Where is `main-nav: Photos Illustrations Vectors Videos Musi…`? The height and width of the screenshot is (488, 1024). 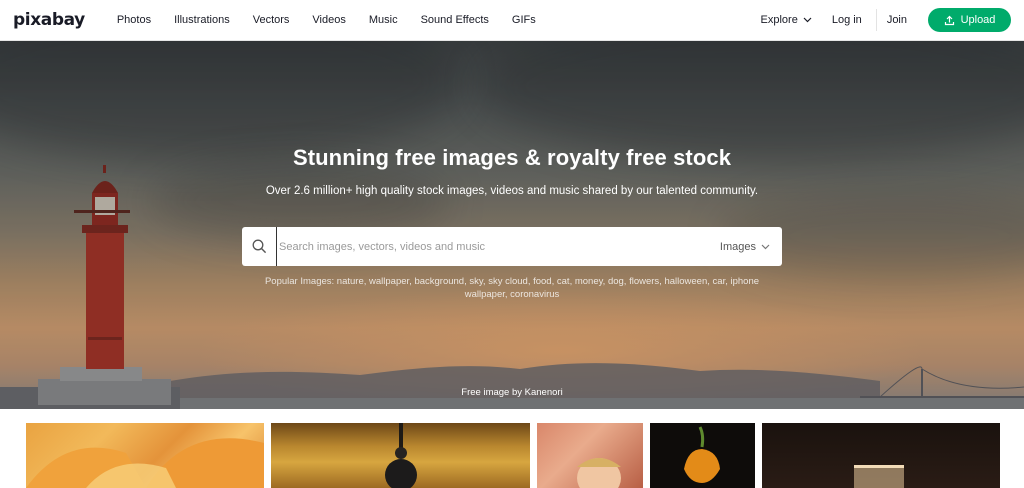 main-nav: Photos Illustrations Vectors Videos Musi… is located at coordinates (338, 20).